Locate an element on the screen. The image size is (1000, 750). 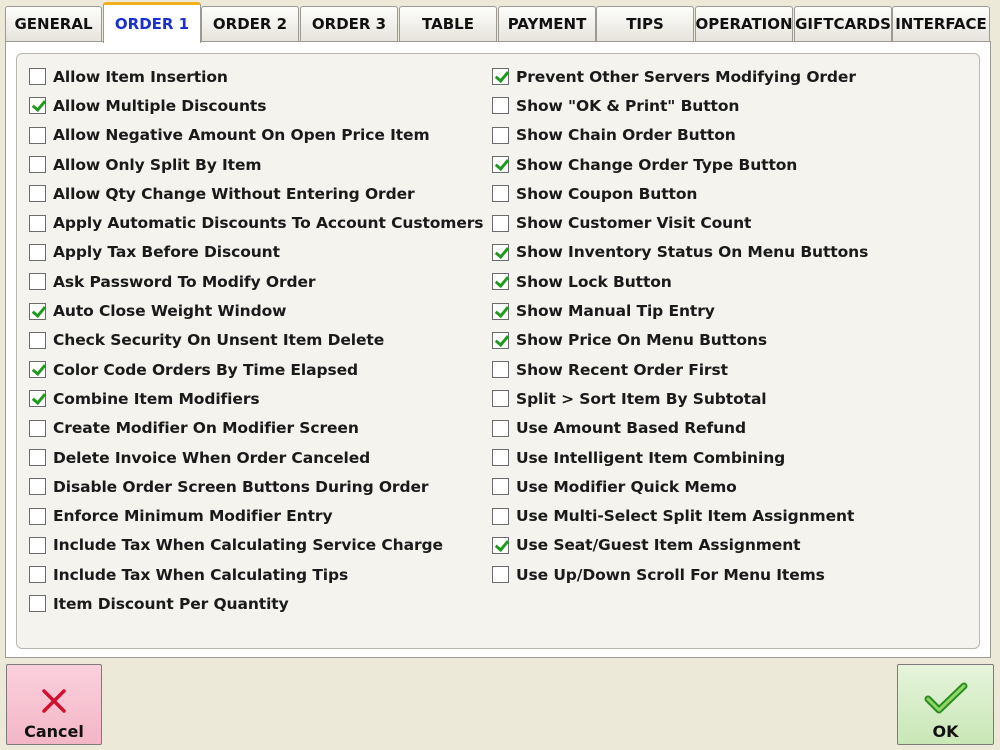
option-label: Show Change Order Type Button is located at coordinates (657, 164).